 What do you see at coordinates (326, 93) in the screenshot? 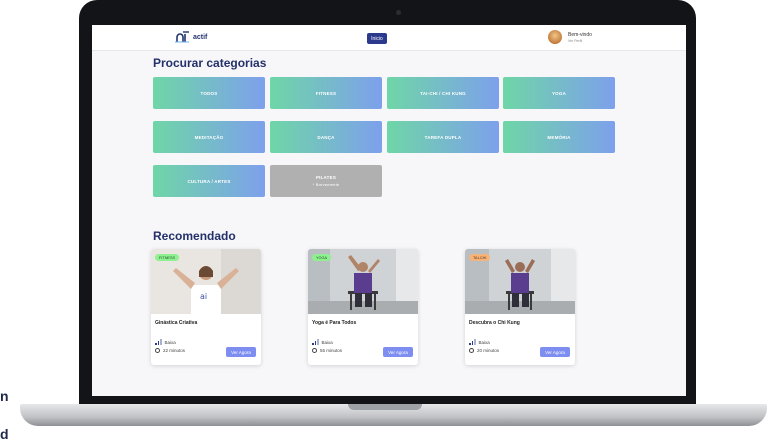
I see `category-fitness: FITNESS` at bounding box center [326, 93].